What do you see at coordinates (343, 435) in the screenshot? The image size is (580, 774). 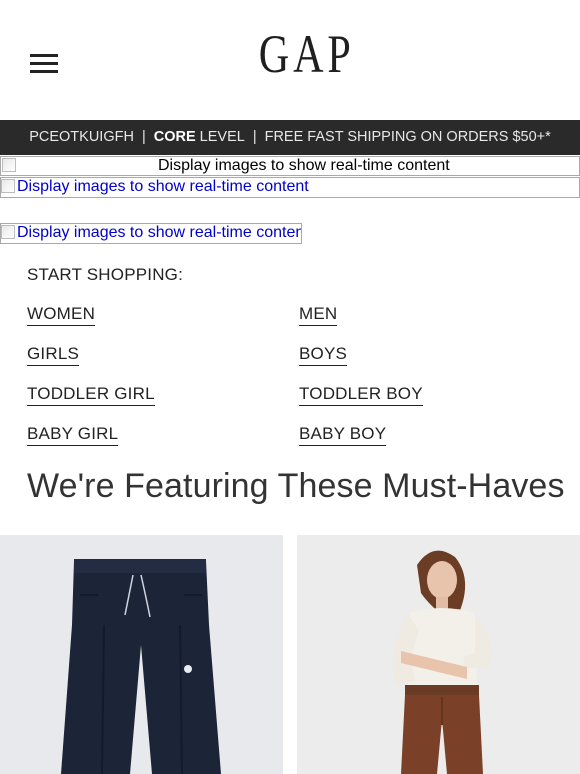 I see `category-link-baby-boy: BABY BOY` at bounding box center [343, 435].